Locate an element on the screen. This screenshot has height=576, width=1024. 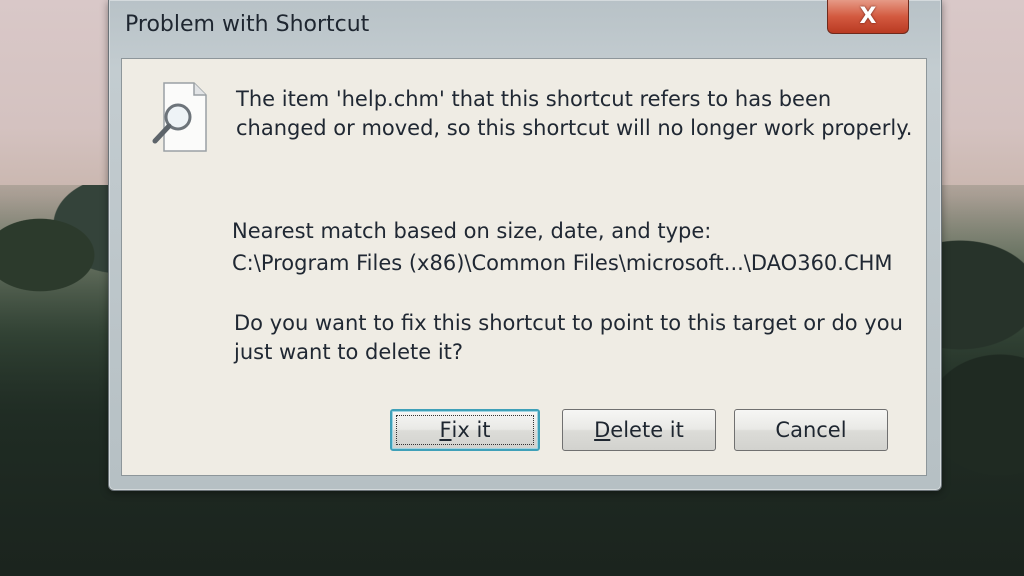
dialog-title: Problem with Shortcut is located at coordinates (247, 24).